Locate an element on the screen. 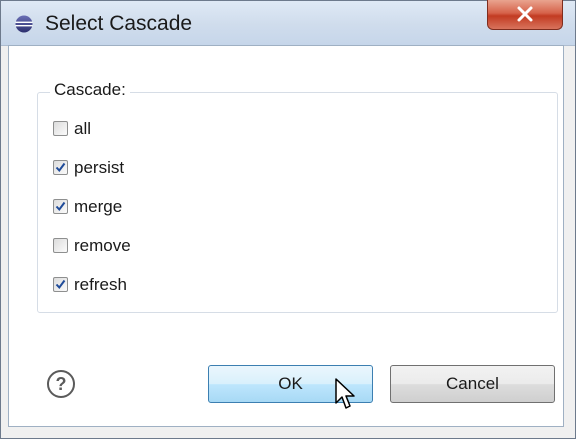  help-icon: ? is located at coordinates (61, 384).